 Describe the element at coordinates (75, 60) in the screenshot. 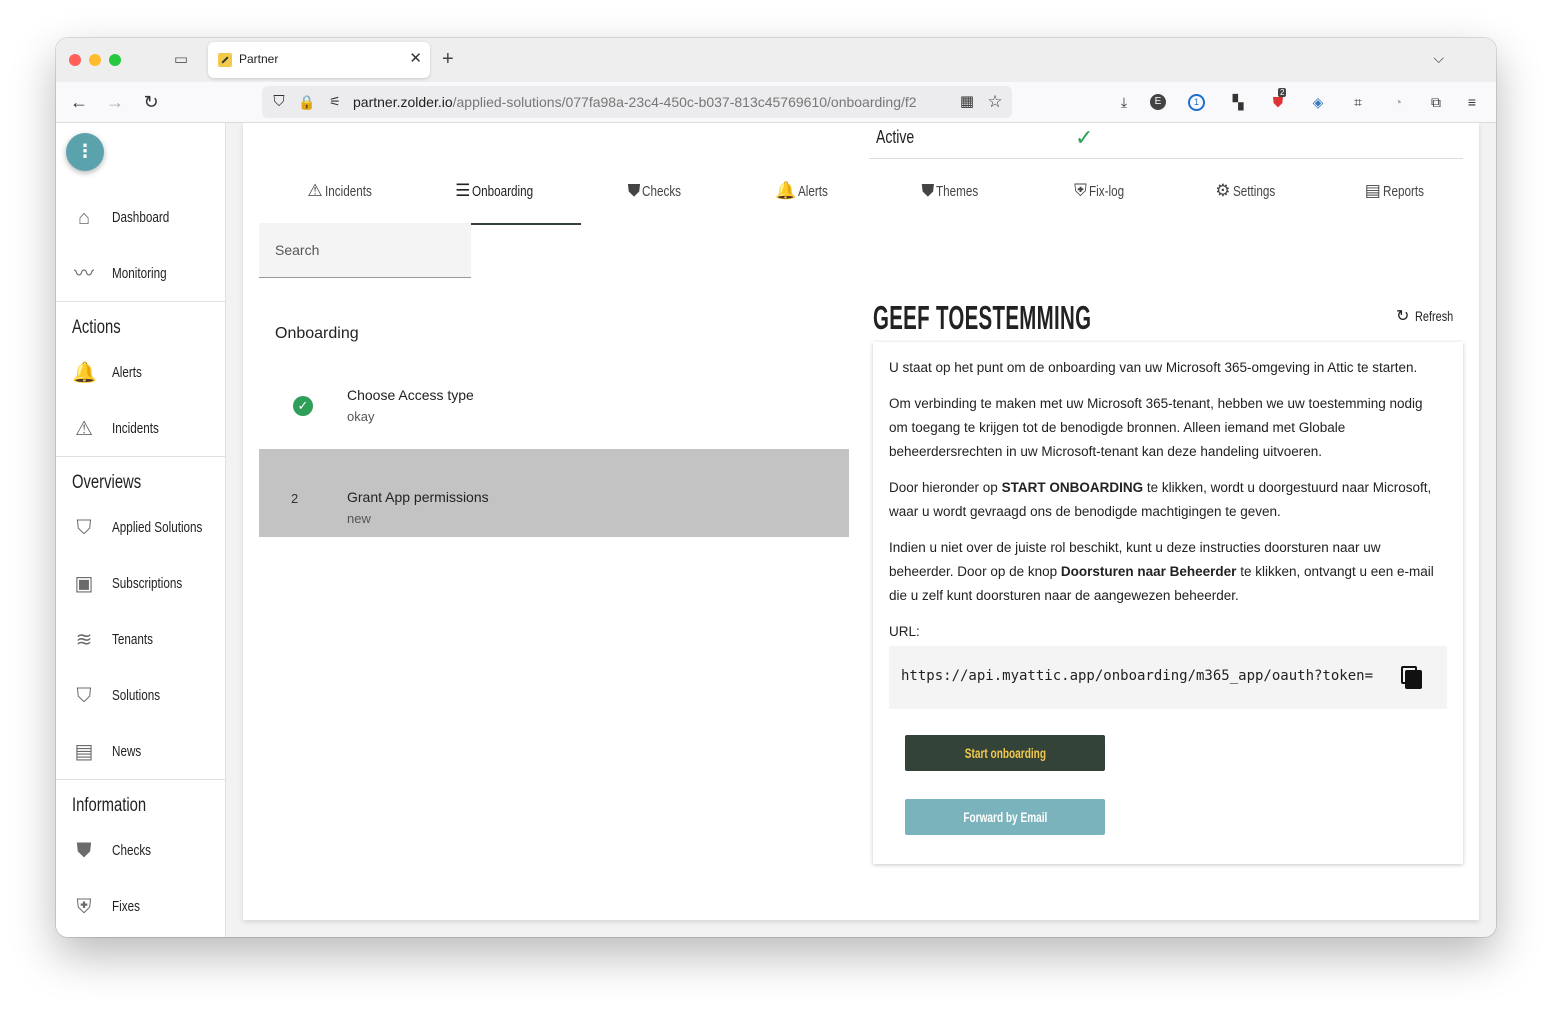

I see `close-window-button` at that location.